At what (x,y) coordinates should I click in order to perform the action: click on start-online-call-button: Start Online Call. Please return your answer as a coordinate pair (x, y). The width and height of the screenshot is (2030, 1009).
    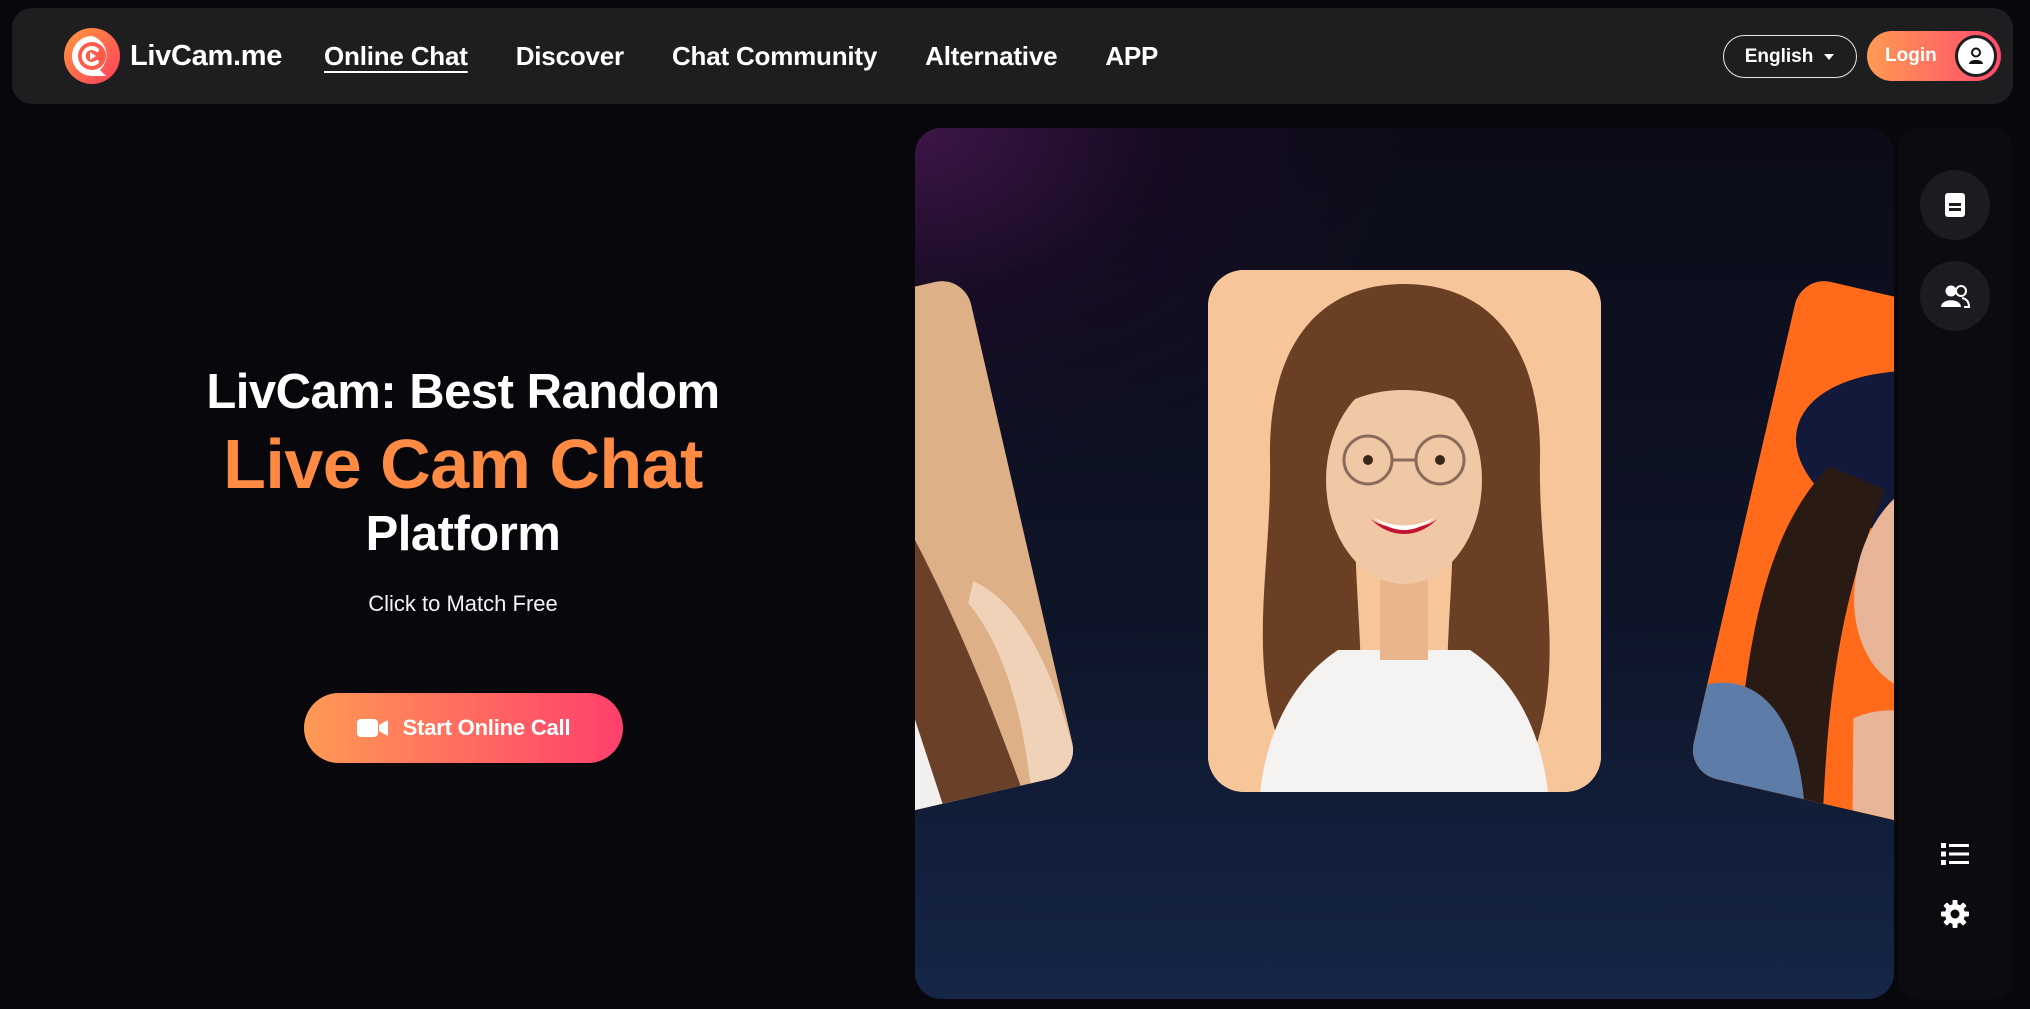
    Looking at the image, I should click on (463, 728).